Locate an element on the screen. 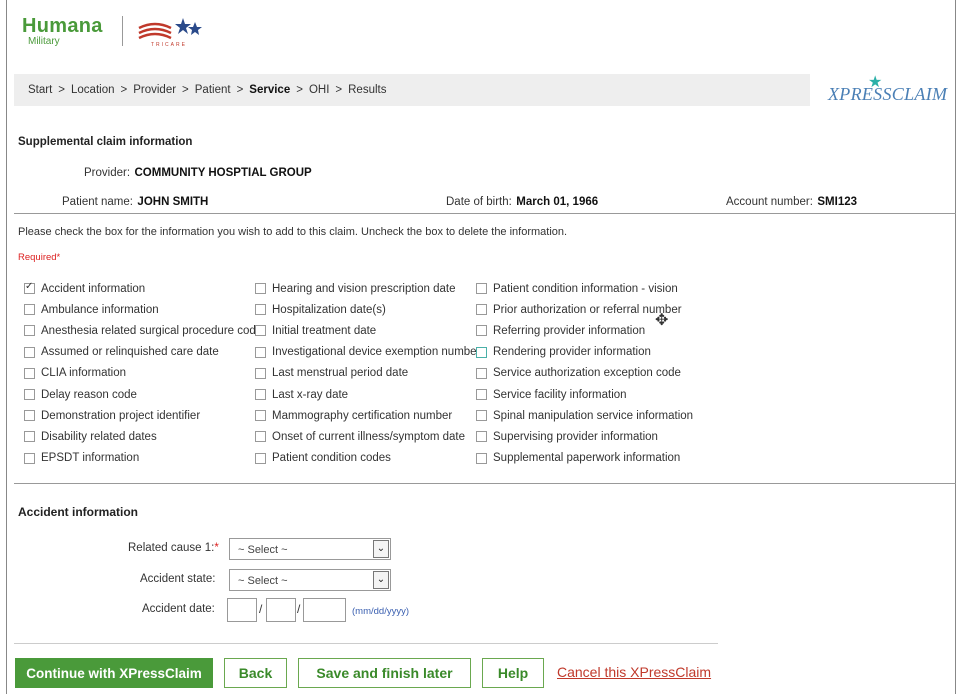 The image size is (961, 694). dob-label: Date of birth: is located at coordinates (479, 202).